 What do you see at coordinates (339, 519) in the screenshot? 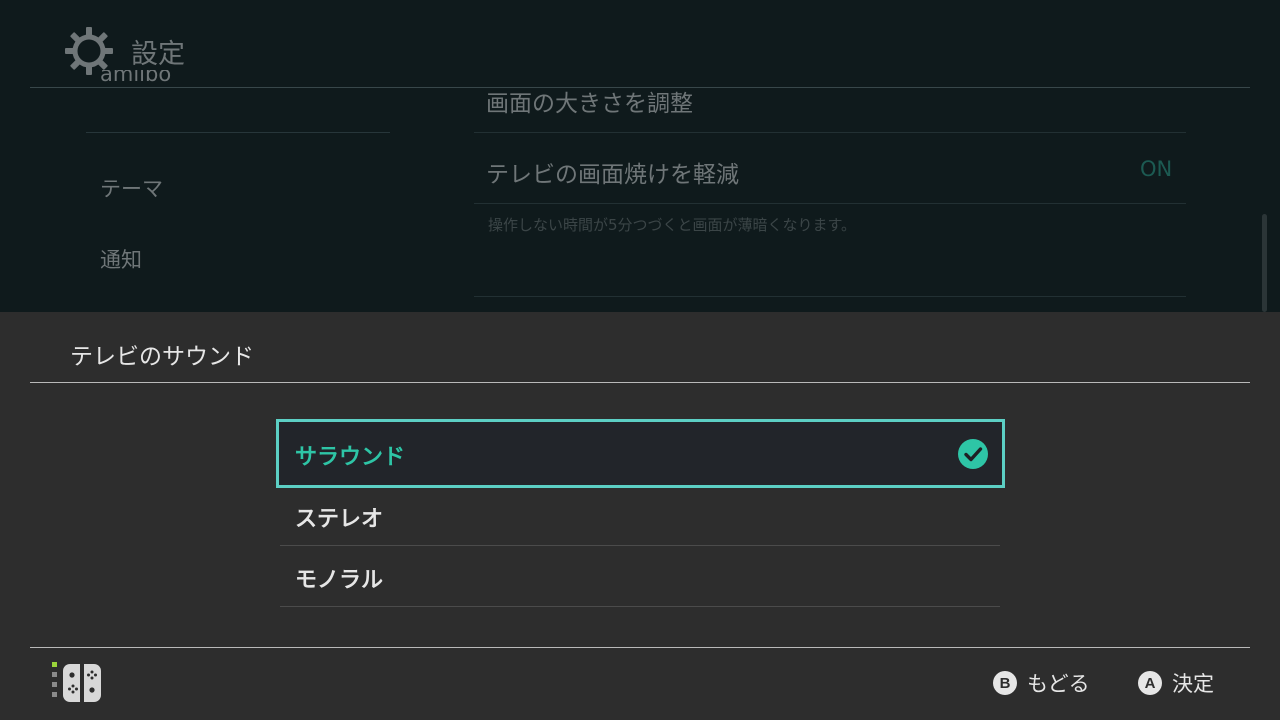
I see `option-label: ステレオ` at bounding box center [339, 519].